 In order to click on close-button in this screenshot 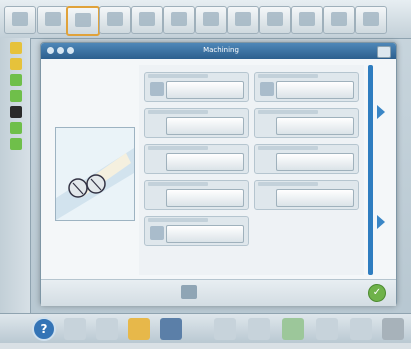, I will do `click(384, 52)`.